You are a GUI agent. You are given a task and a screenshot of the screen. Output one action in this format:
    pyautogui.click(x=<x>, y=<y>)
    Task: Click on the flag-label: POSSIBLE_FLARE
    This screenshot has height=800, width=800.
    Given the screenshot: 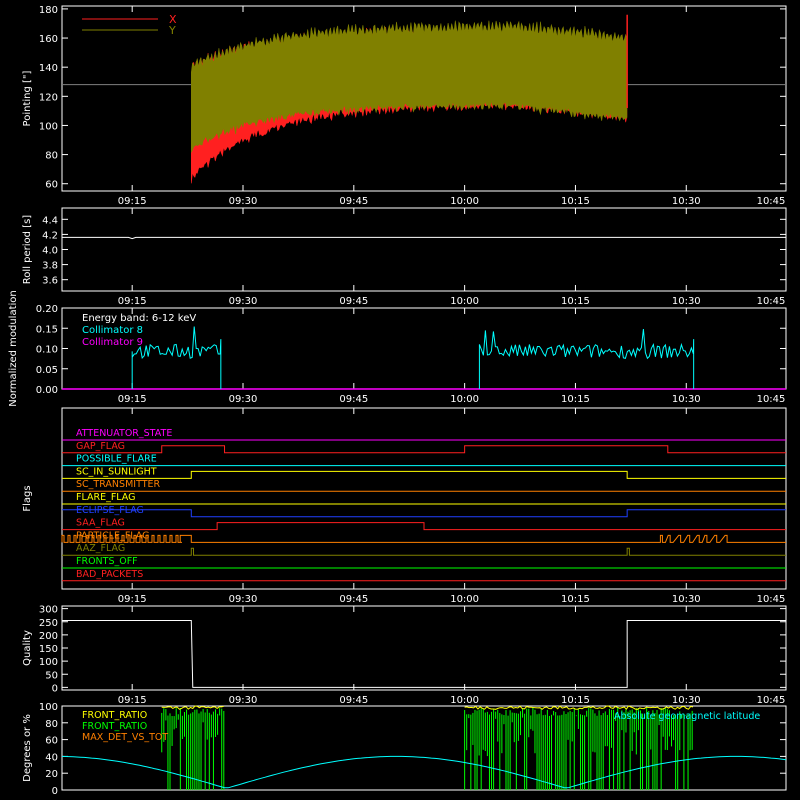 What is the action you would take?
    pyautogui.click(x=116, y=459)
    